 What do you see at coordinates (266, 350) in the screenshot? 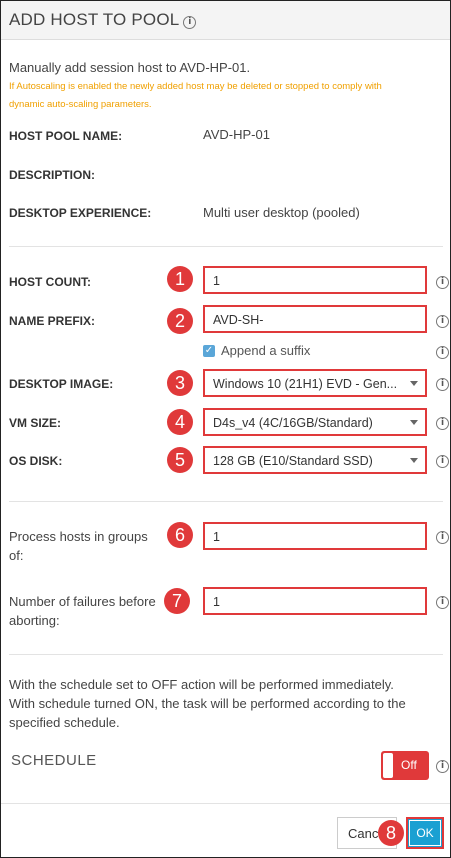
I see `append-suffix-label: Append a suffix` at bounding box center [266, 350].